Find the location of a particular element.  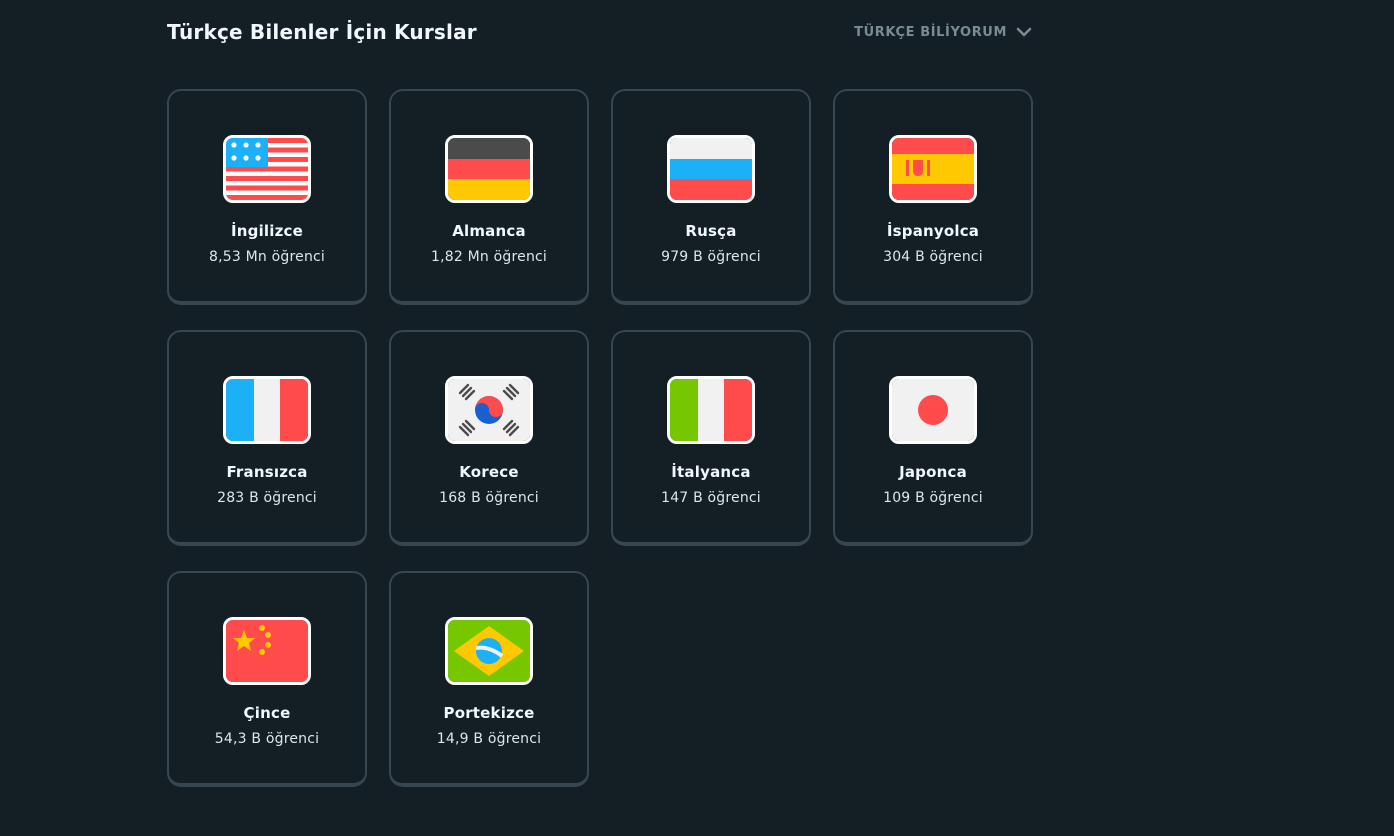

learner-count: 147 B öğrenci is located at coordinates (711, 498).